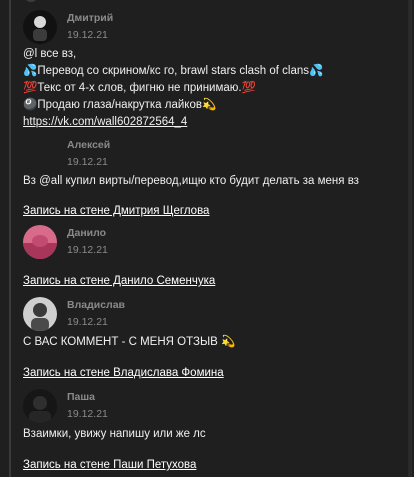  I want to click on previous-avatar-edge, so click(31, 1).